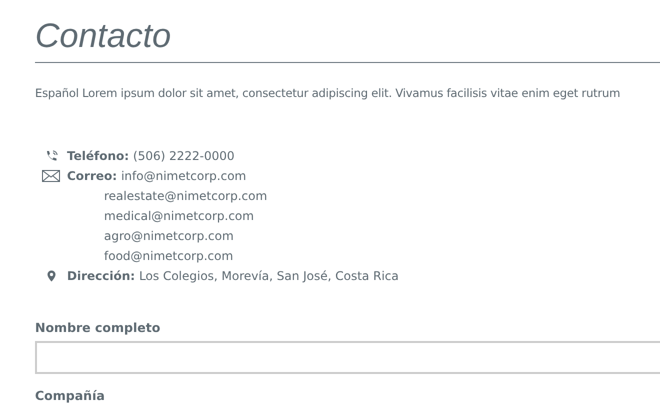 The height and width of the screenshot is (412, 660). I want to click on contact-value: Los Colegios, Morevía, San José, Costa Rica, so click(269, 277).